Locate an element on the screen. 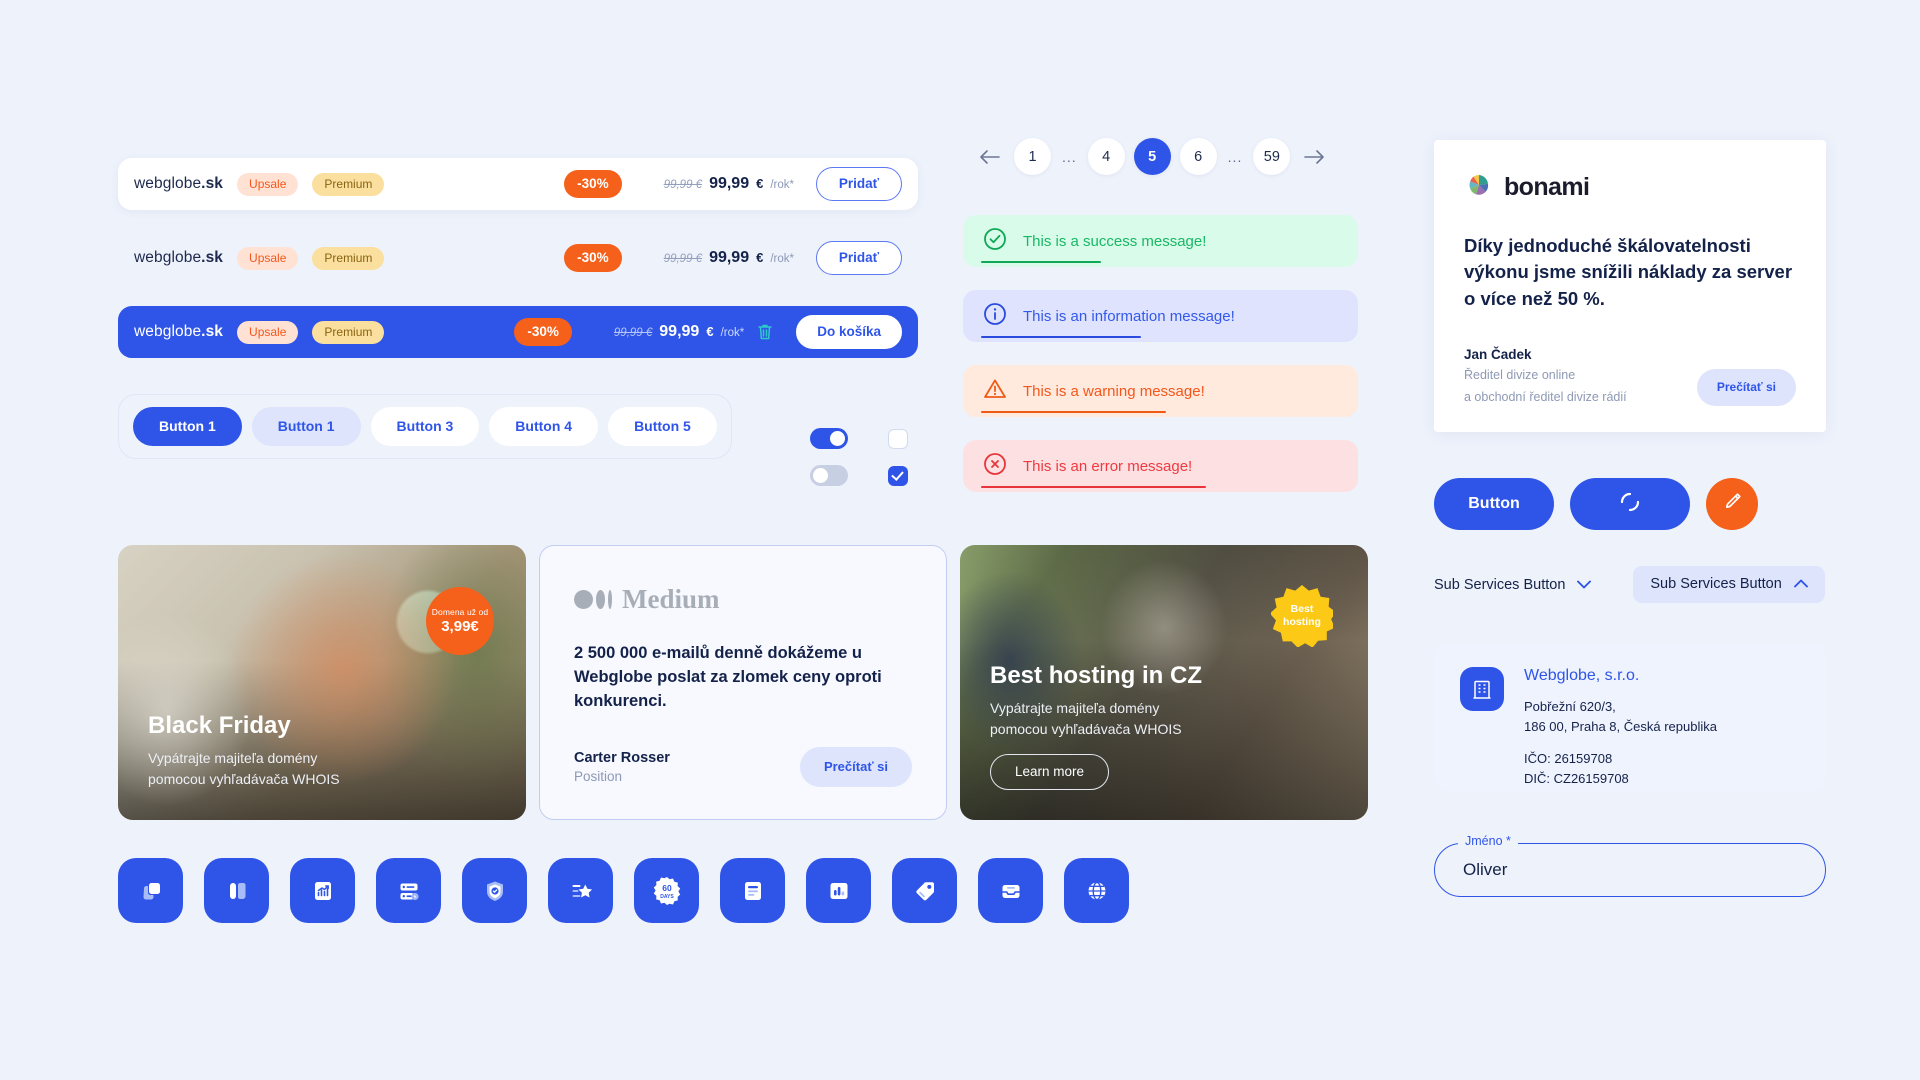  checkbox-unchecked is located at coordinates (898, 438).